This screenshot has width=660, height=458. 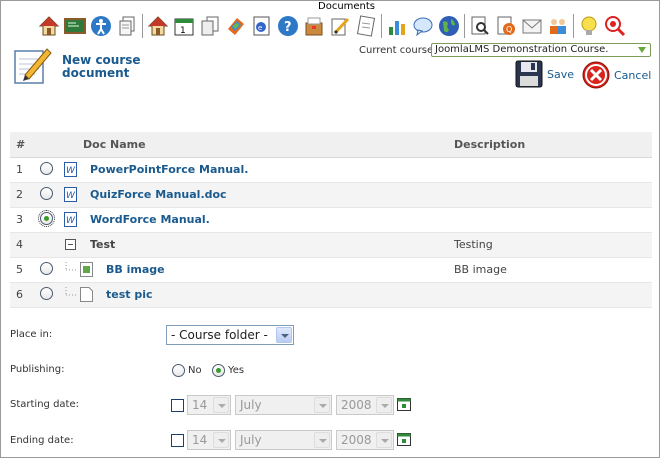 What do you see at coordinates (257, 145) in the screenshot?
I see `column-header-doc-name: Doc Name` at bounding box center [257, 145].